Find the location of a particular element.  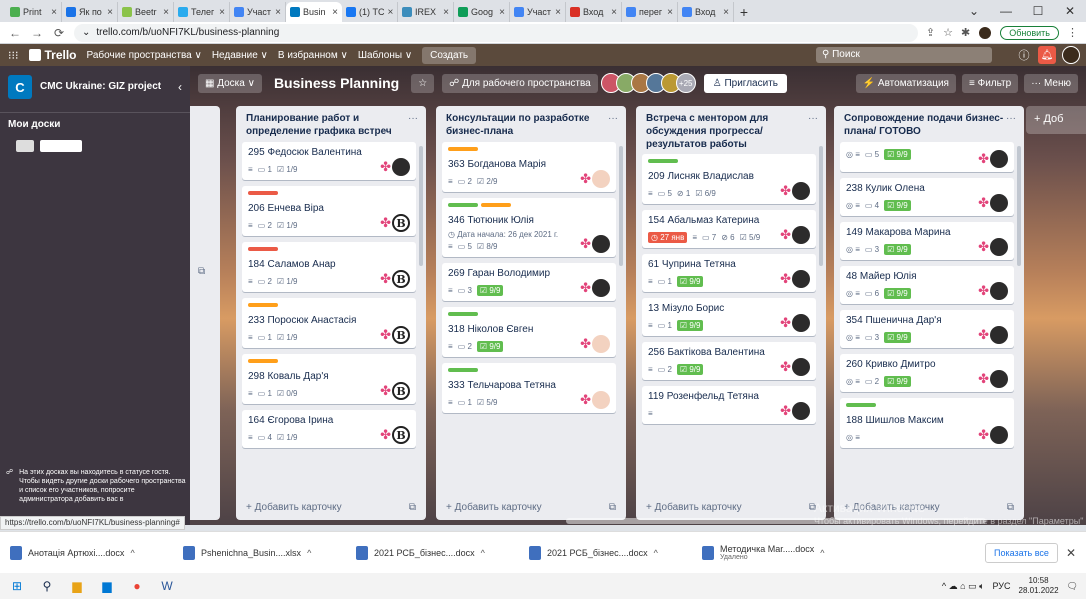

notifications-icon: 🗨︎ is located at coordinates (1072, 586).